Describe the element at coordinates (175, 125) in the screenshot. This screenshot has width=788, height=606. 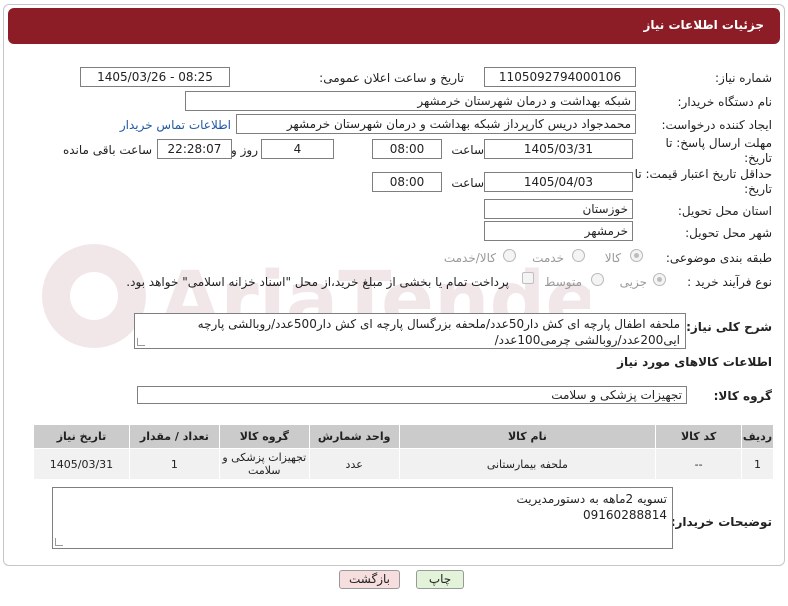
I see `buyer-contact-link: اطلاعات تماس خریدار` at that location.